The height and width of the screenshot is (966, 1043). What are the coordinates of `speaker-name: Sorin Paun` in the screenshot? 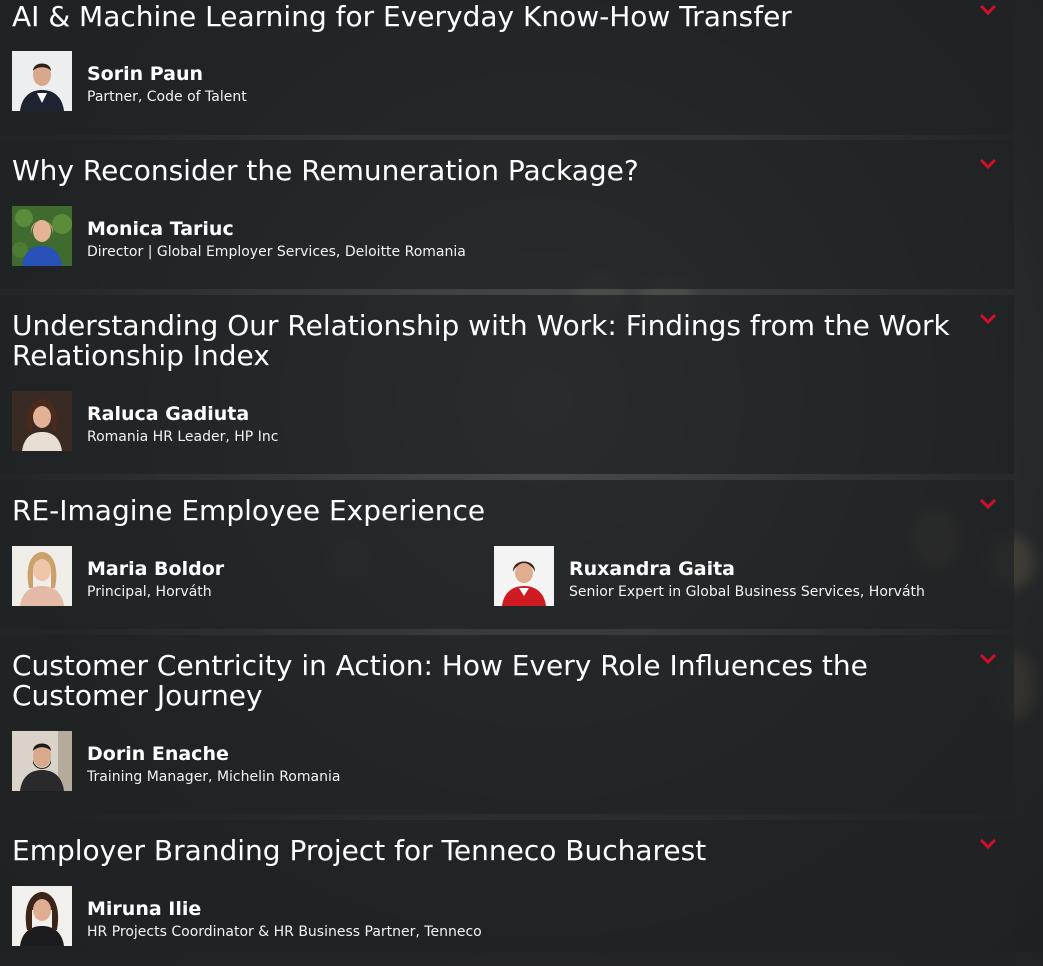 It's located at (145, 74).